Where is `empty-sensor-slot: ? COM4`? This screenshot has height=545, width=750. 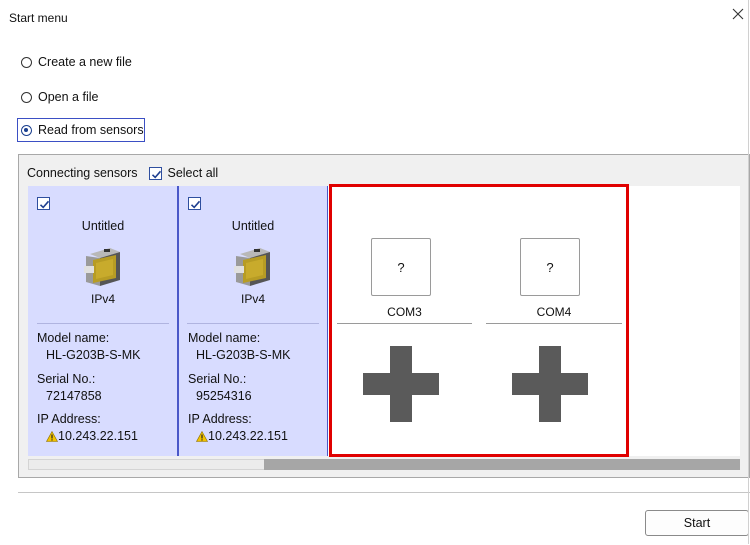 empty-sensor-slot: ? COM4 is located at coordinates (554, 321).